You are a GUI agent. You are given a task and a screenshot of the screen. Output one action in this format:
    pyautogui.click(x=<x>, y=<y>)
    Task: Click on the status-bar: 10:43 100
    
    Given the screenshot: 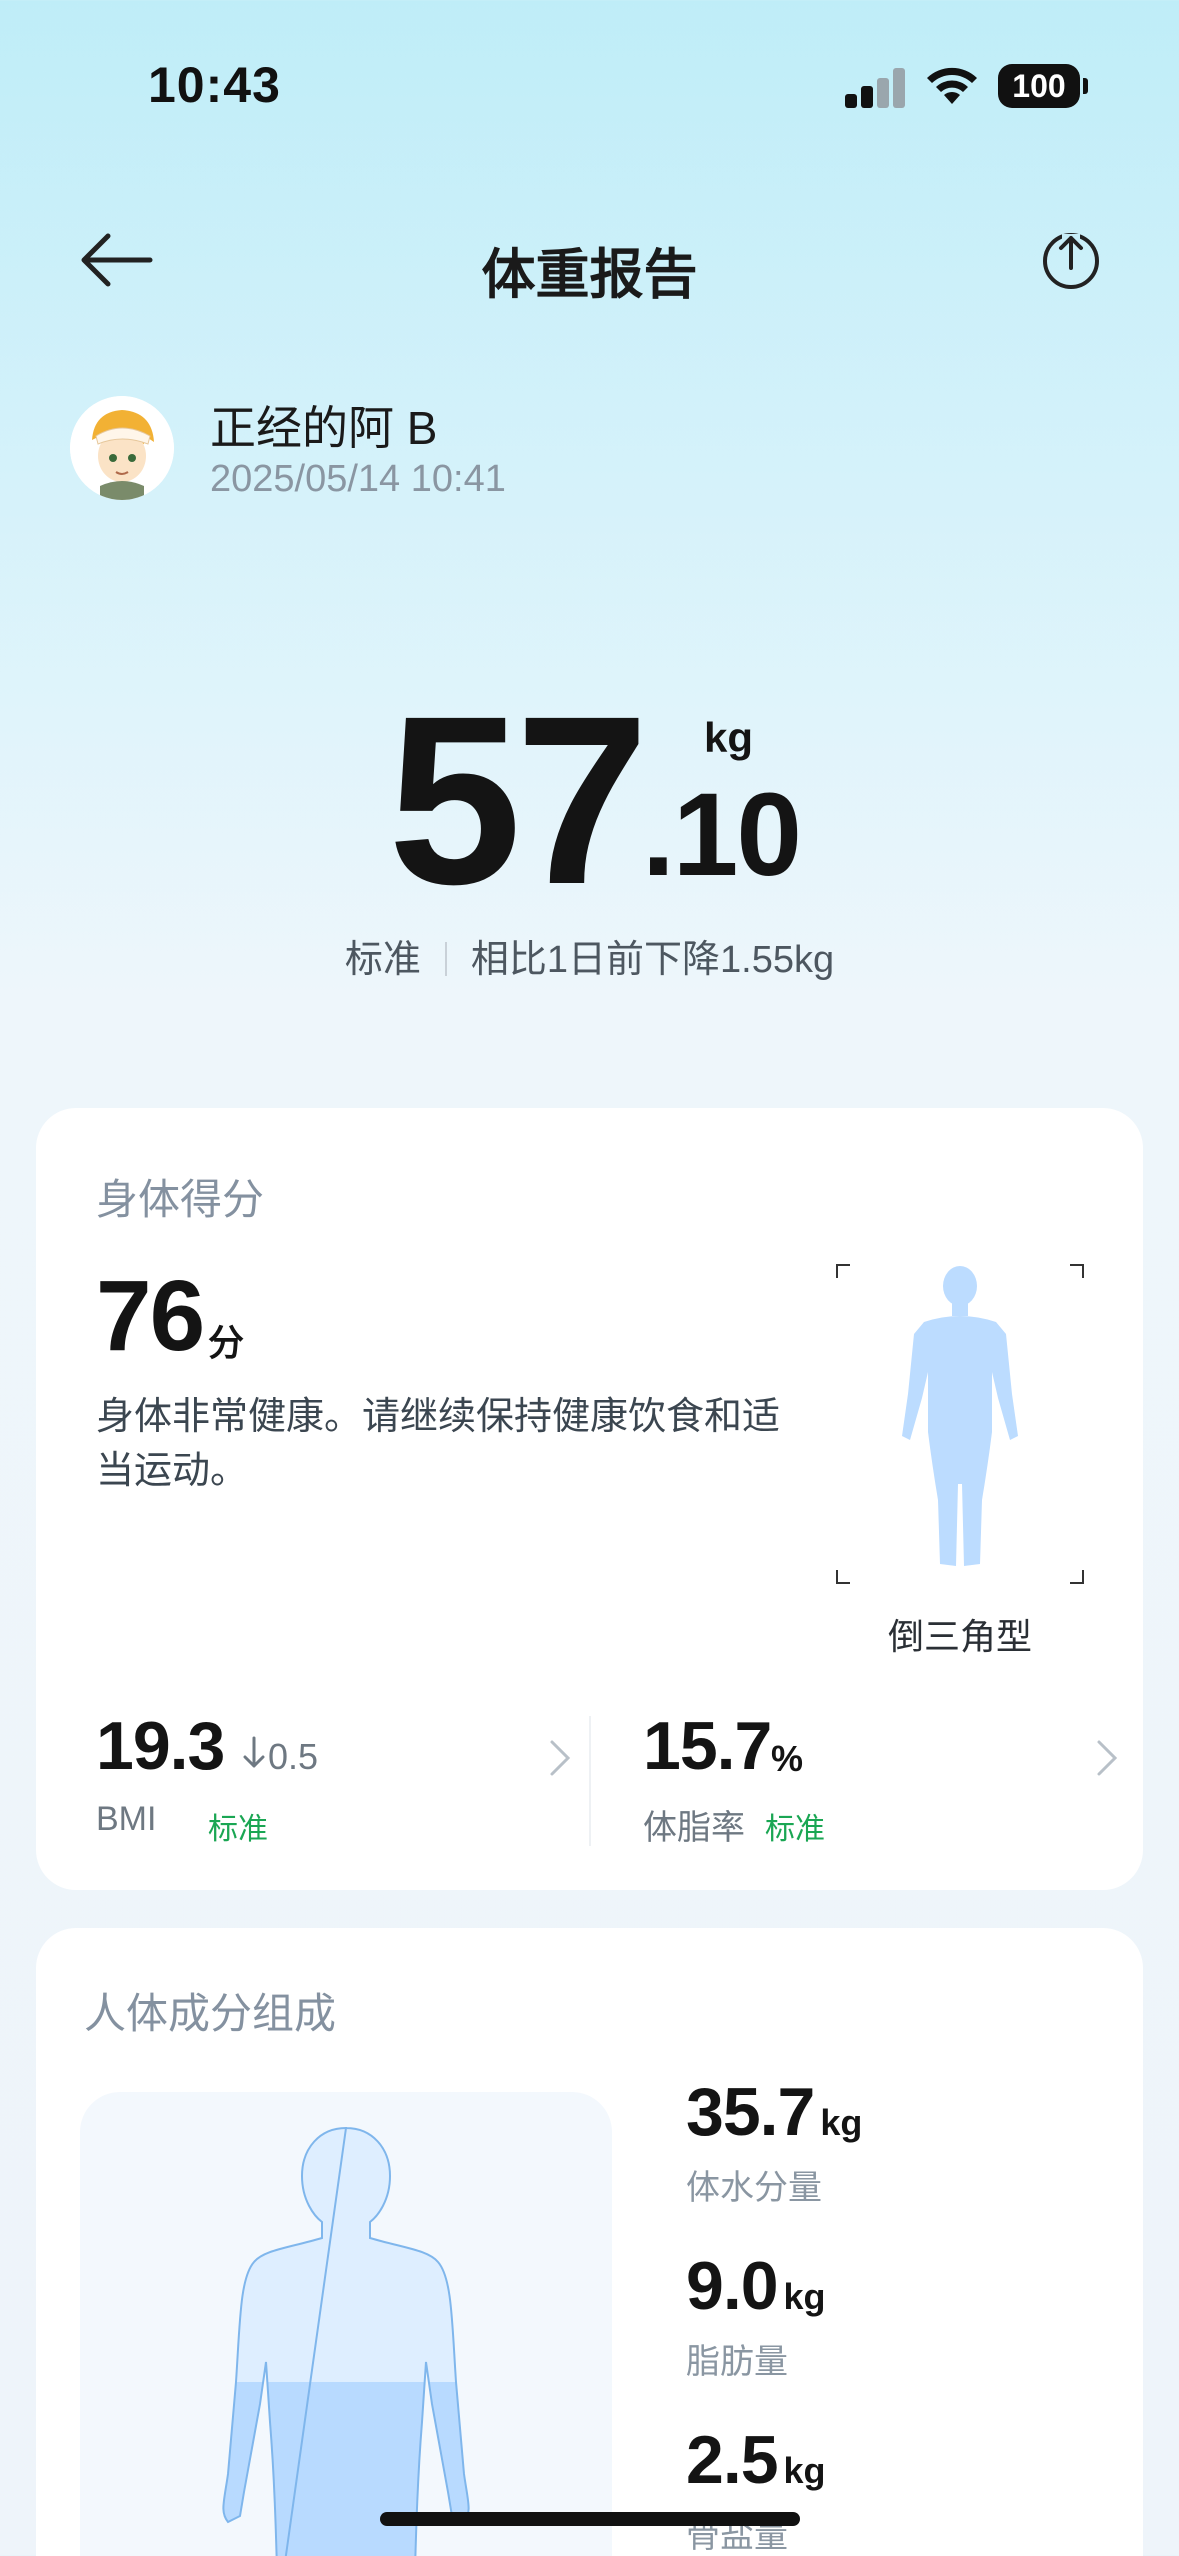 What is the action you would take?
    pyautogui.click(x=589, y=85)
    